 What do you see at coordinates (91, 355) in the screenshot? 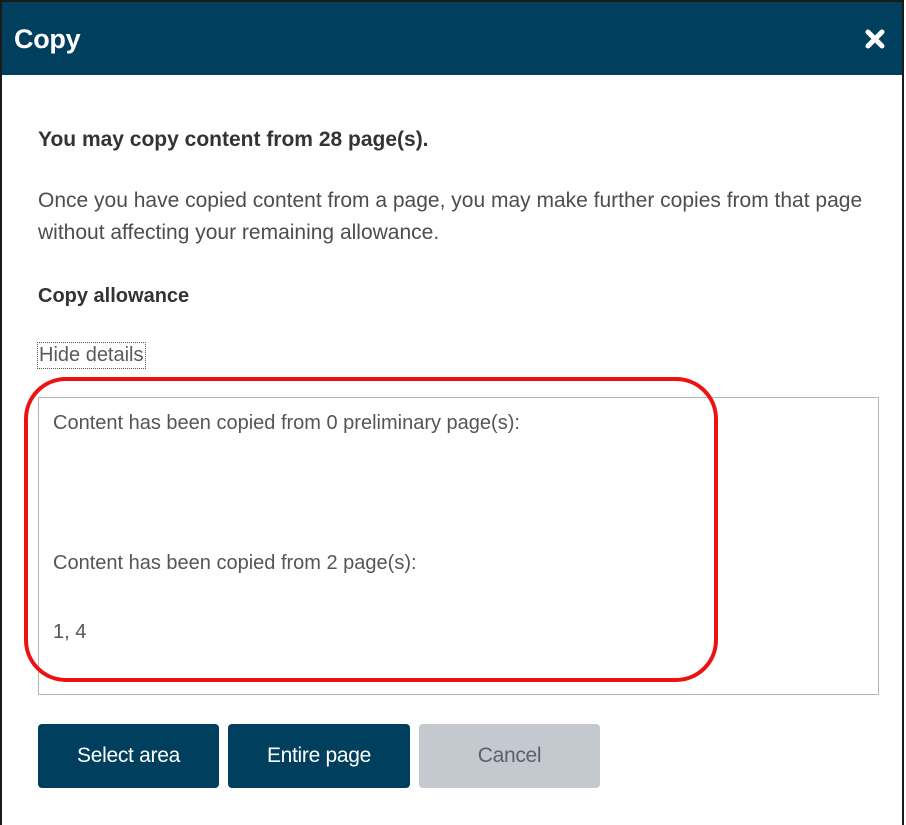
I see `hide-details-link: Hide details` at bounding box center [91, 355].